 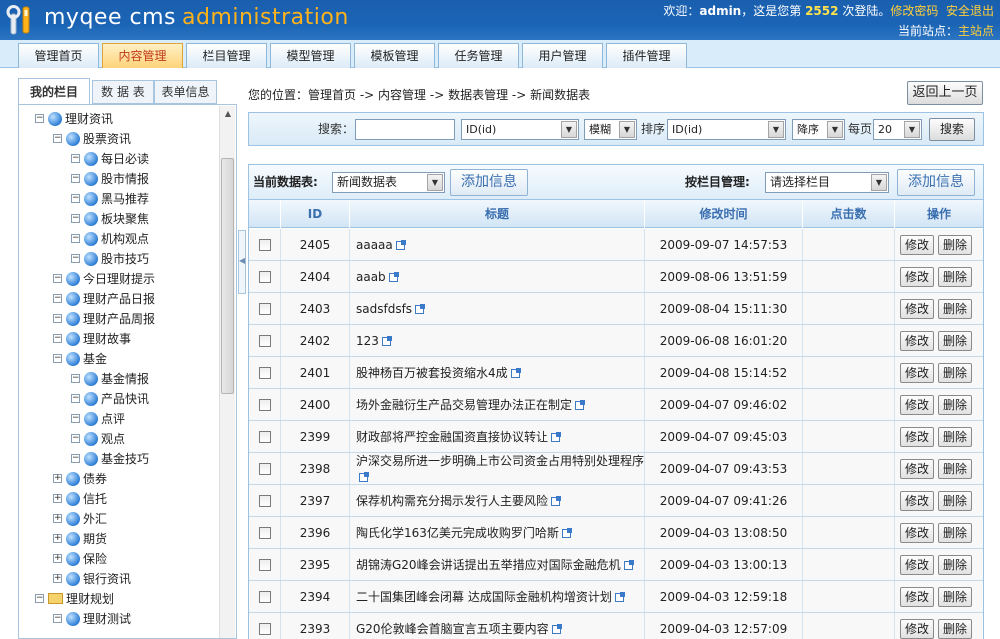 I want to click on tree-item: − 理财测试, so click(x=92, y=619).